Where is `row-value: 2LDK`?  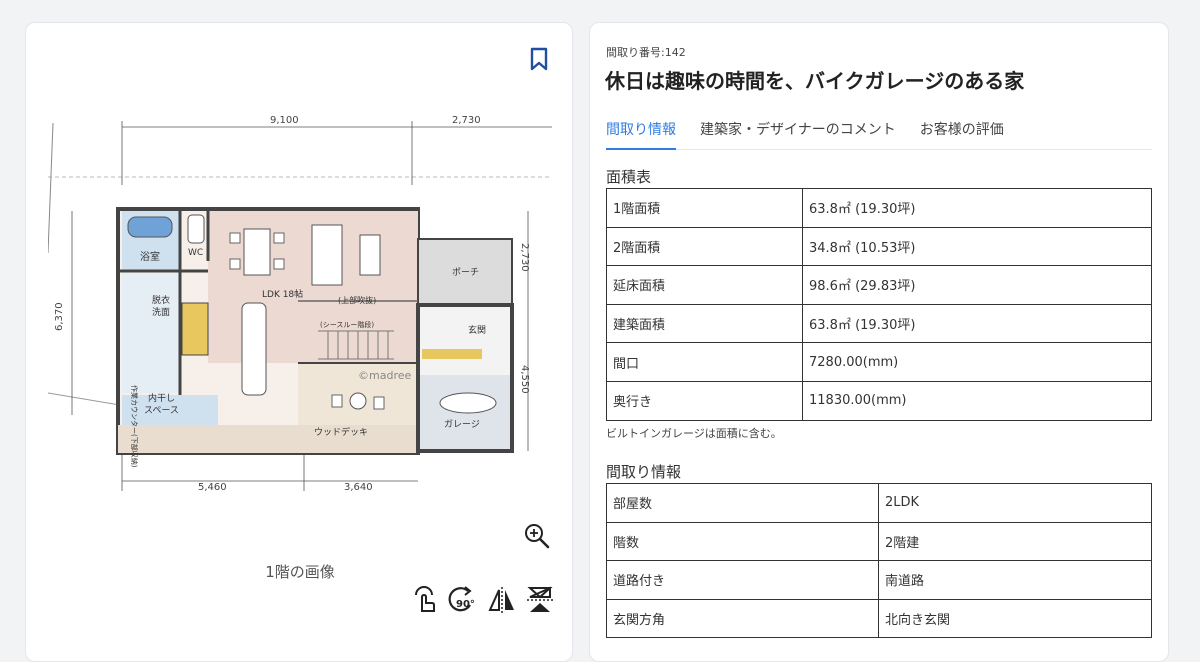 row-value: 2LDK is located at coordinates (1015, 503).